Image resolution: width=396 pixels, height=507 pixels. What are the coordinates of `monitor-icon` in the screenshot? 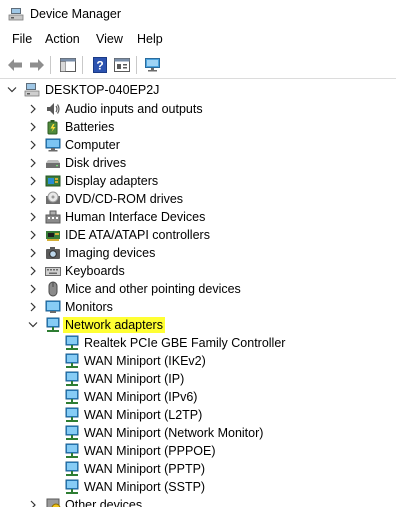 It's located at (53, 306).